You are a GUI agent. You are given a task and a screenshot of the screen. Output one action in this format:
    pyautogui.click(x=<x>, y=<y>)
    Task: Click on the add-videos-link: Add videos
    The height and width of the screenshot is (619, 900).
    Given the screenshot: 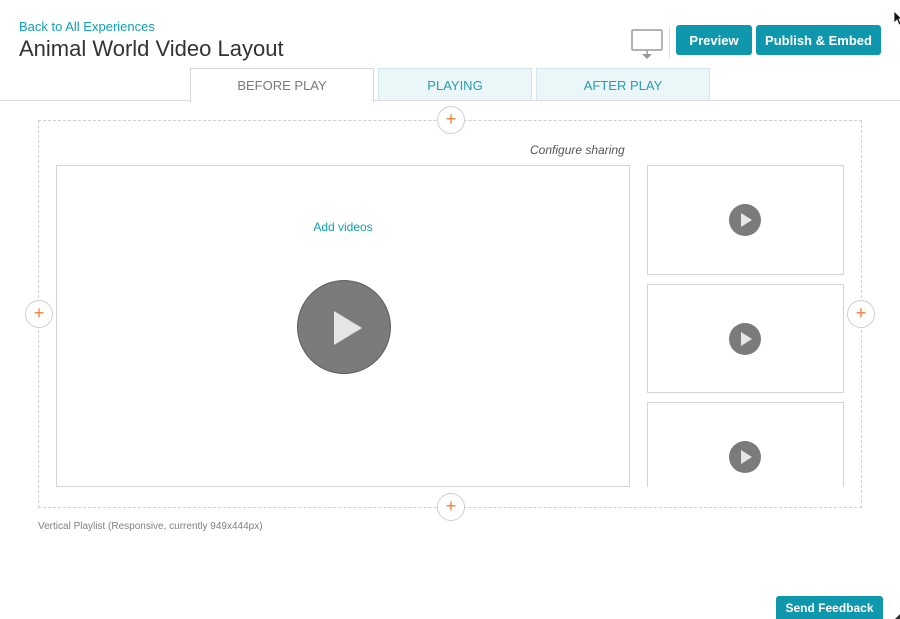 What is the action you would take?
    pyautogui.click(x=343, y=227)
    